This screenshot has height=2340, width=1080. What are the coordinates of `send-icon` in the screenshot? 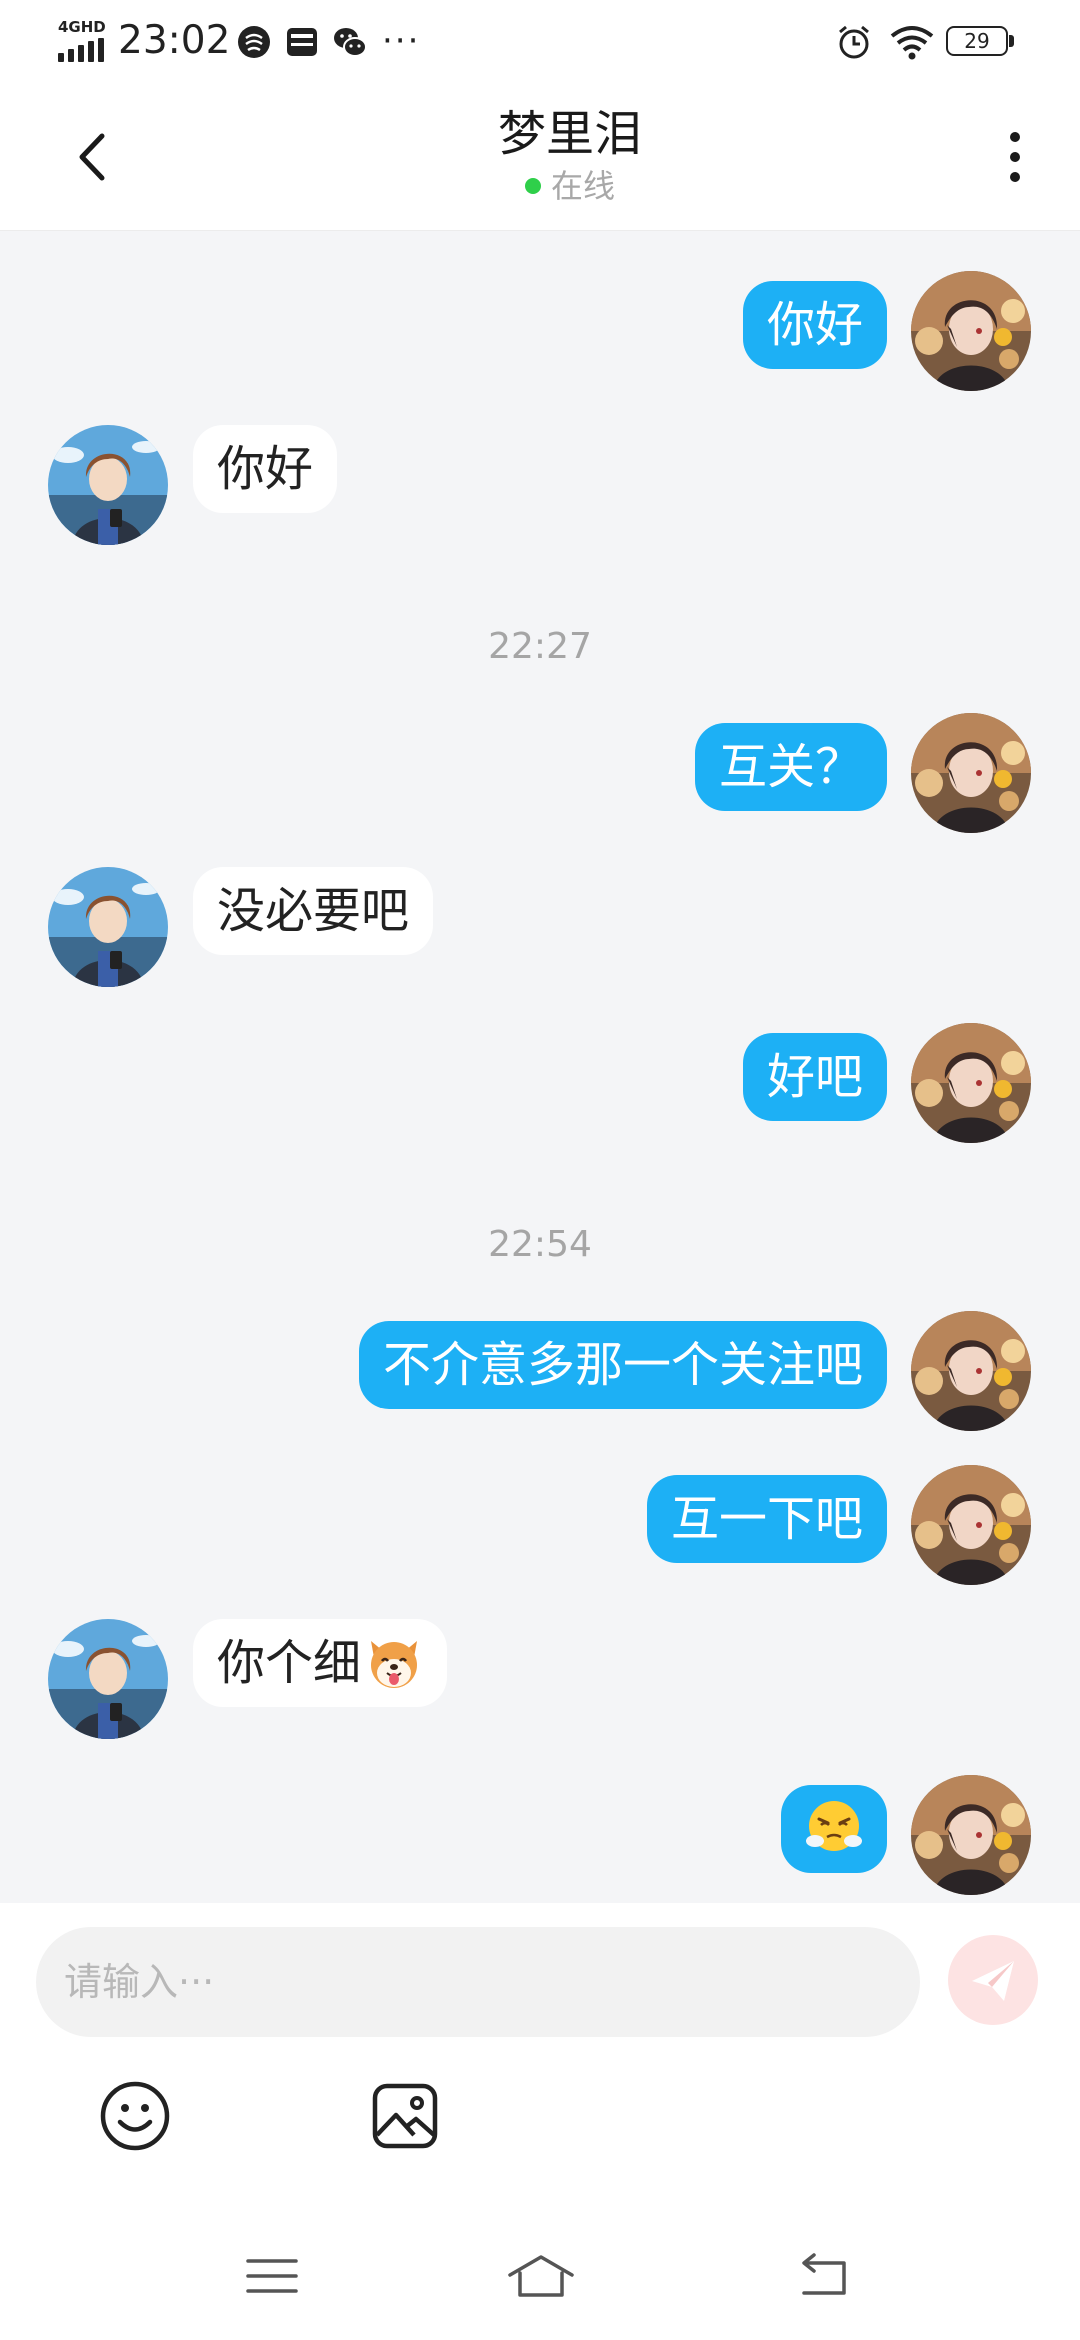 It's located at (993, 1981).